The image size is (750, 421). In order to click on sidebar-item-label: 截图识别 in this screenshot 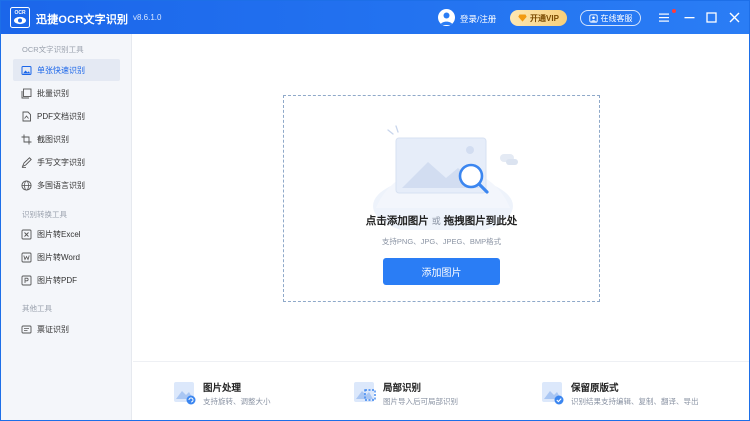, I will do `click(53, 139)`.